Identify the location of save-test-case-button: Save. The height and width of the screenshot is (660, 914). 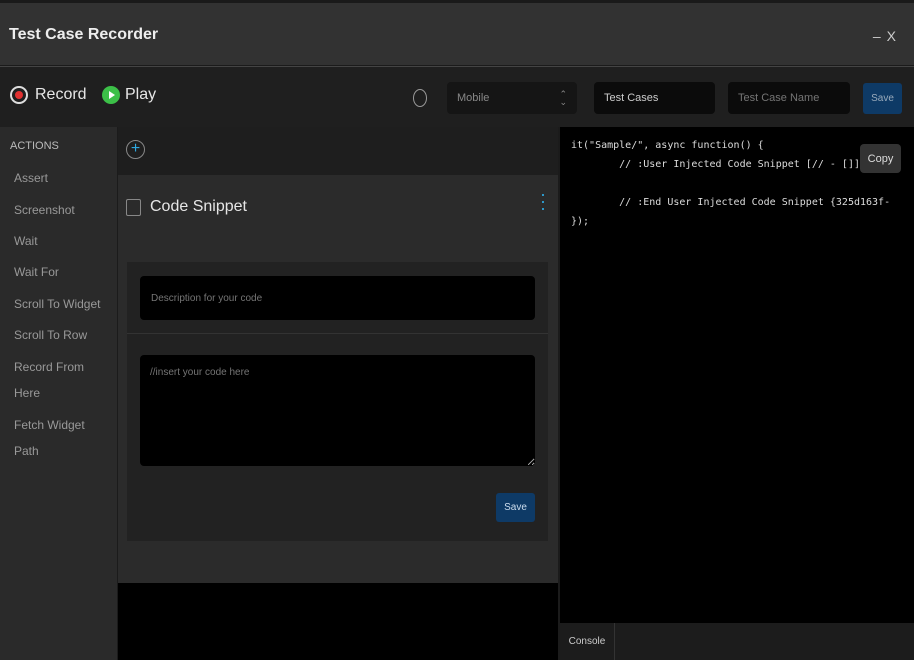
(882, 98).